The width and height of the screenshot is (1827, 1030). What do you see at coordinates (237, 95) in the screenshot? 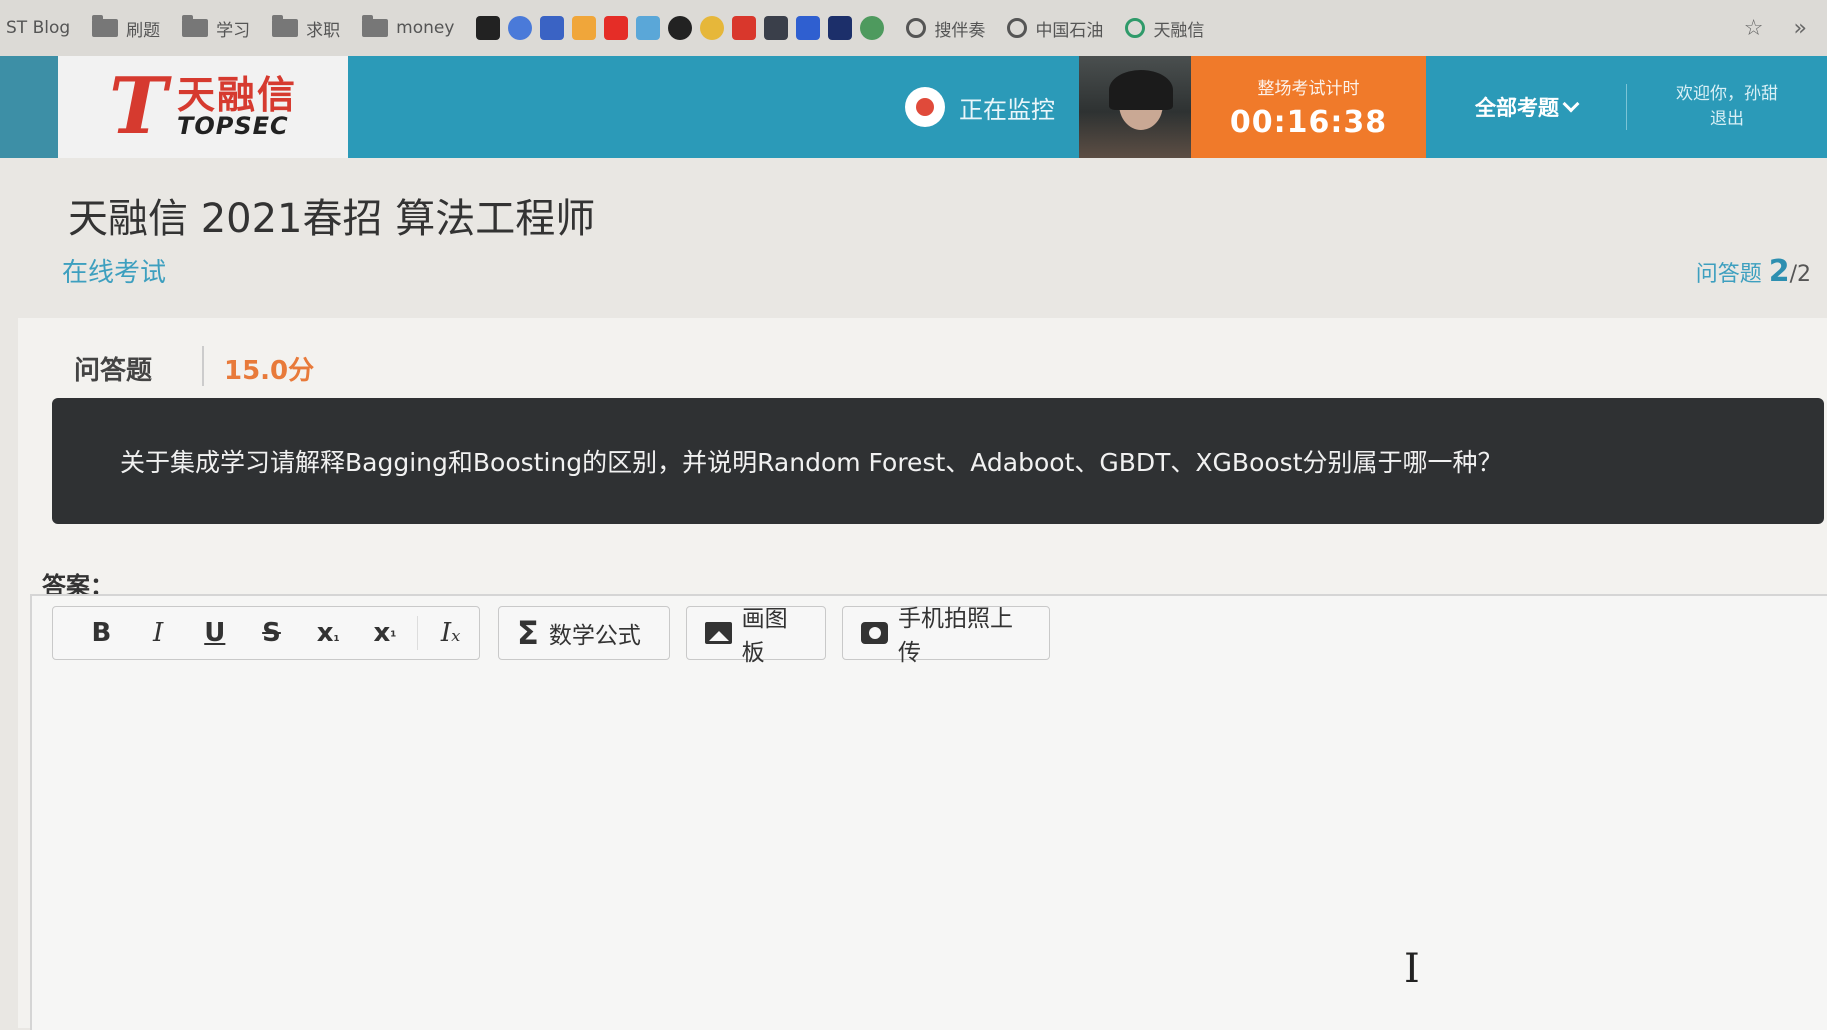
I see `logo-cn: 天融信` at bounding box center [237, 95].